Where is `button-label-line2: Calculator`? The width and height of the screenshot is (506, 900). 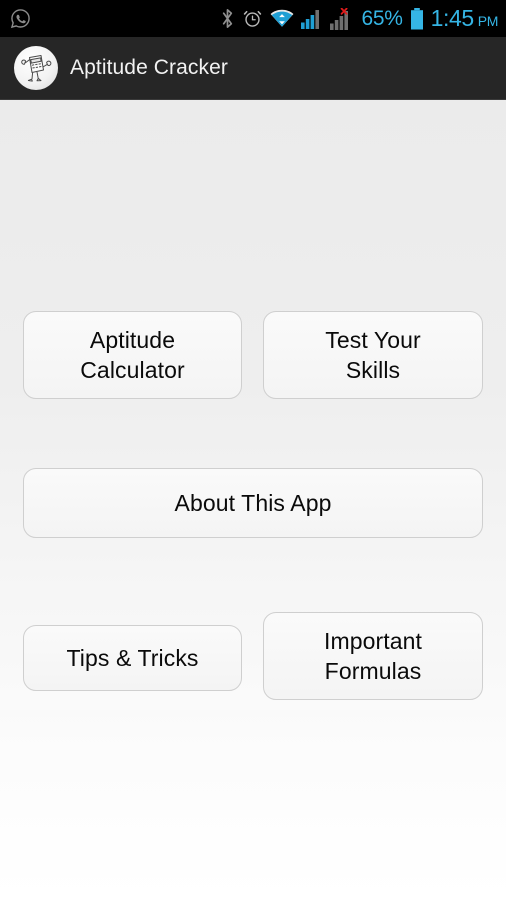 button-label-line2: Calculator is located at coordinates (132, 370).